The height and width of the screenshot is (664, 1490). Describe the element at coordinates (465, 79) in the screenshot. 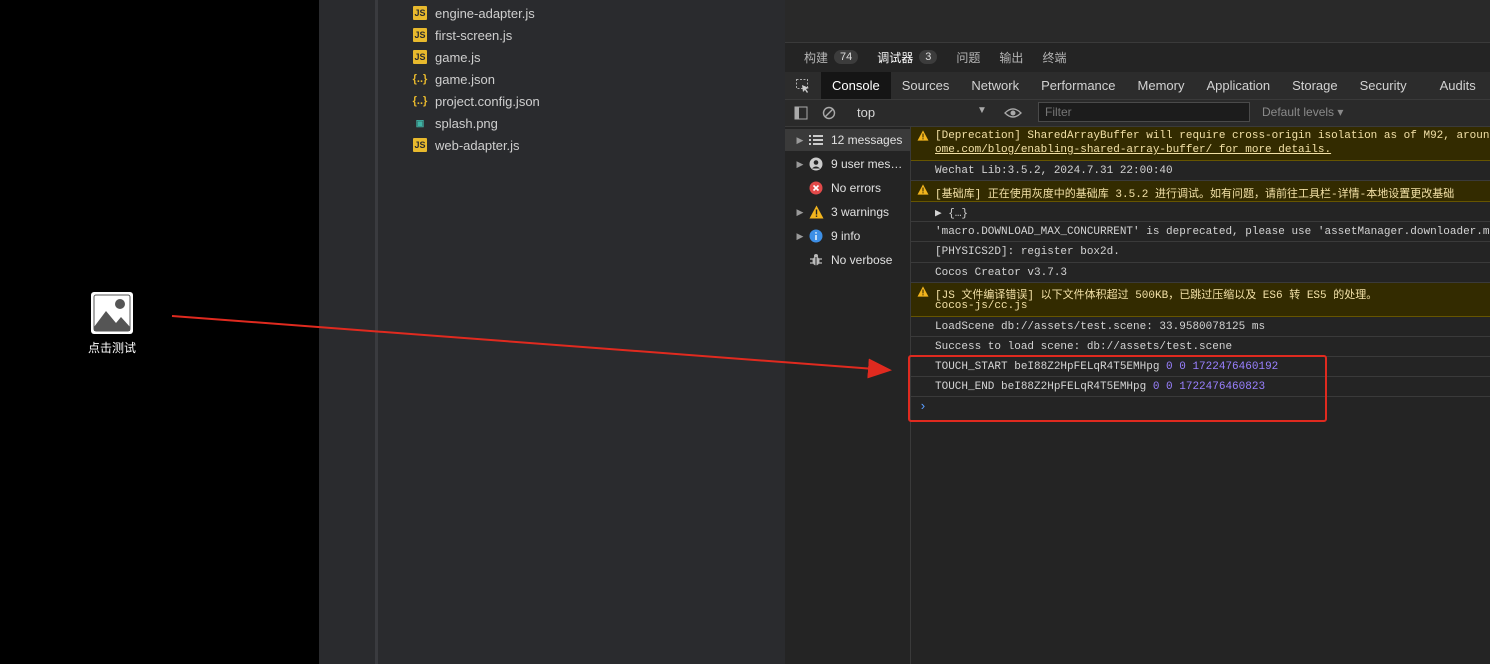

I see `file-name: game.json` at that location.